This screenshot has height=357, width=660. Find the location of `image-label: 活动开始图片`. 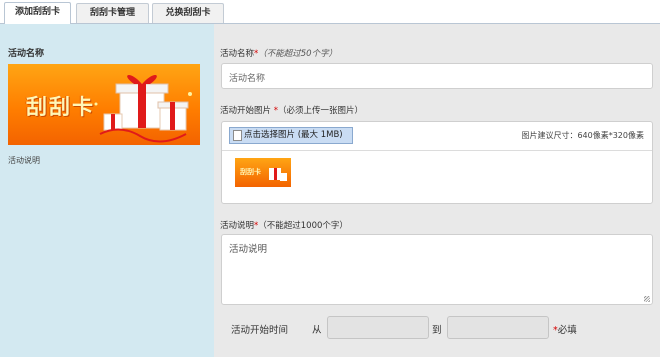

image-label: 活动开始图片 is located at coordinates (246, 111).